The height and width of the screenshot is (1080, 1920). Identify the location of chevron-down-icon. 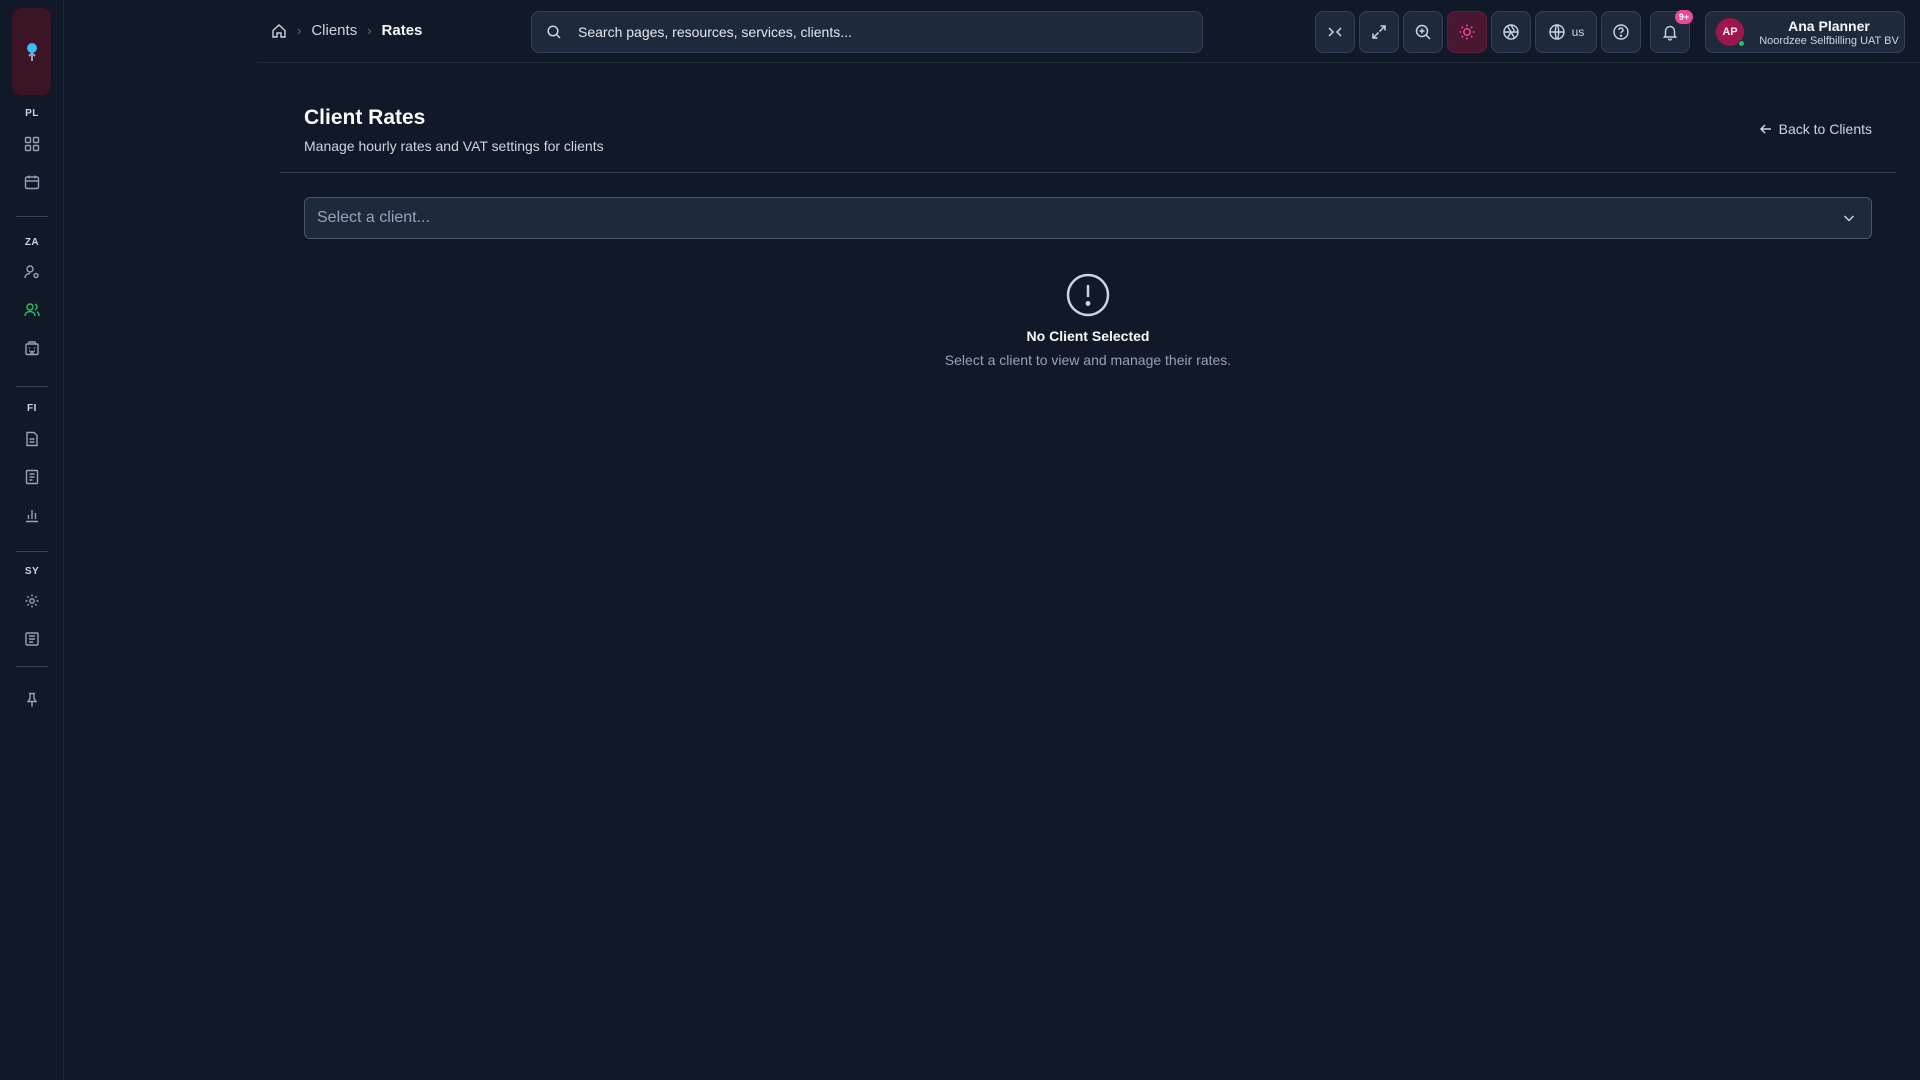
(1849, 218).